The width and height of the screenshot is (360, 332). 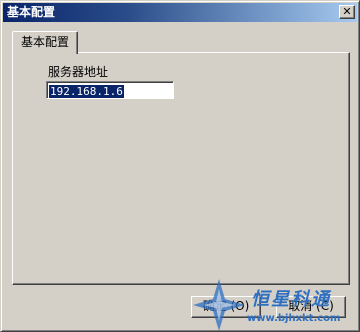 I want to click on close-icon: ✕, so click(x=347, y=11).